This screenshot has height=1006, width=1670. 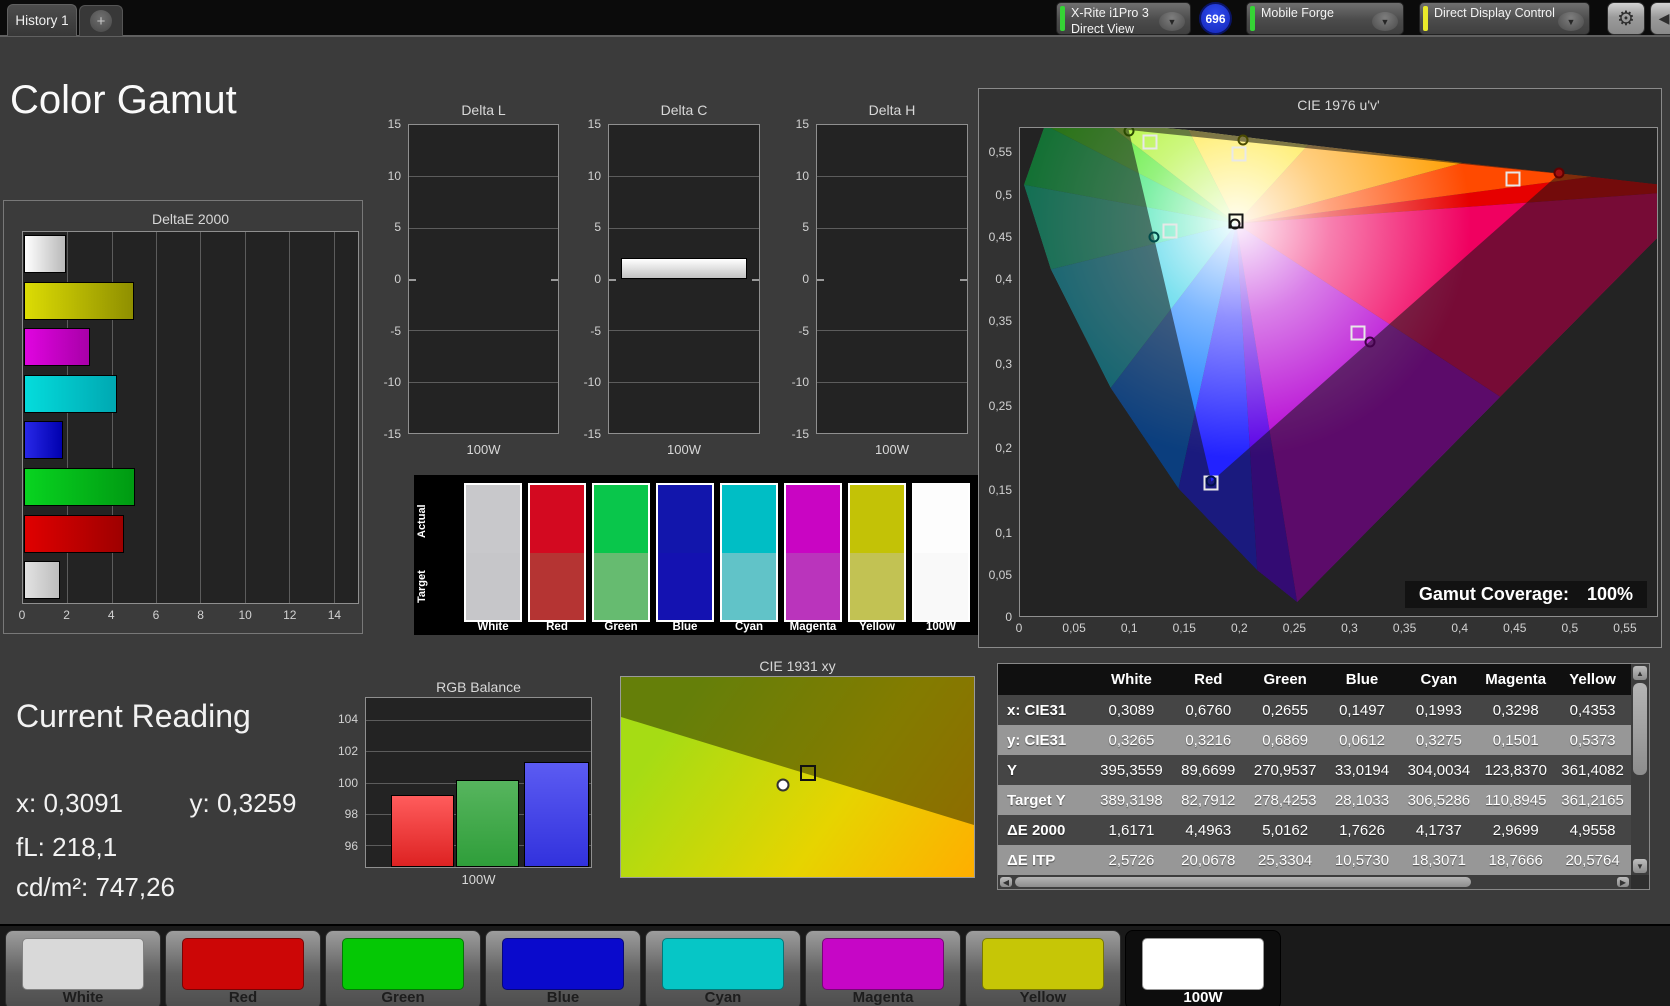 What do you see at coordinates (1325, 18) in the screenshot?
I see `workflow-dropdown: Mobile Forge ▼` at bounding box center [1325, 18].